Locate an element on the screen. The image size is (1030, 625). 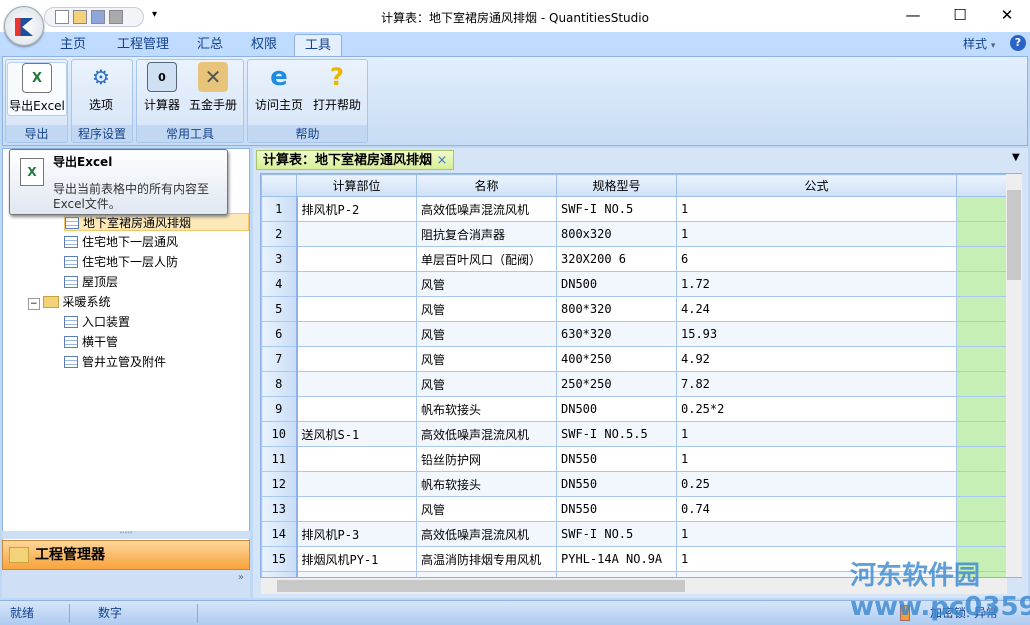
expand-icon: » is located at coordinates (241, 577).